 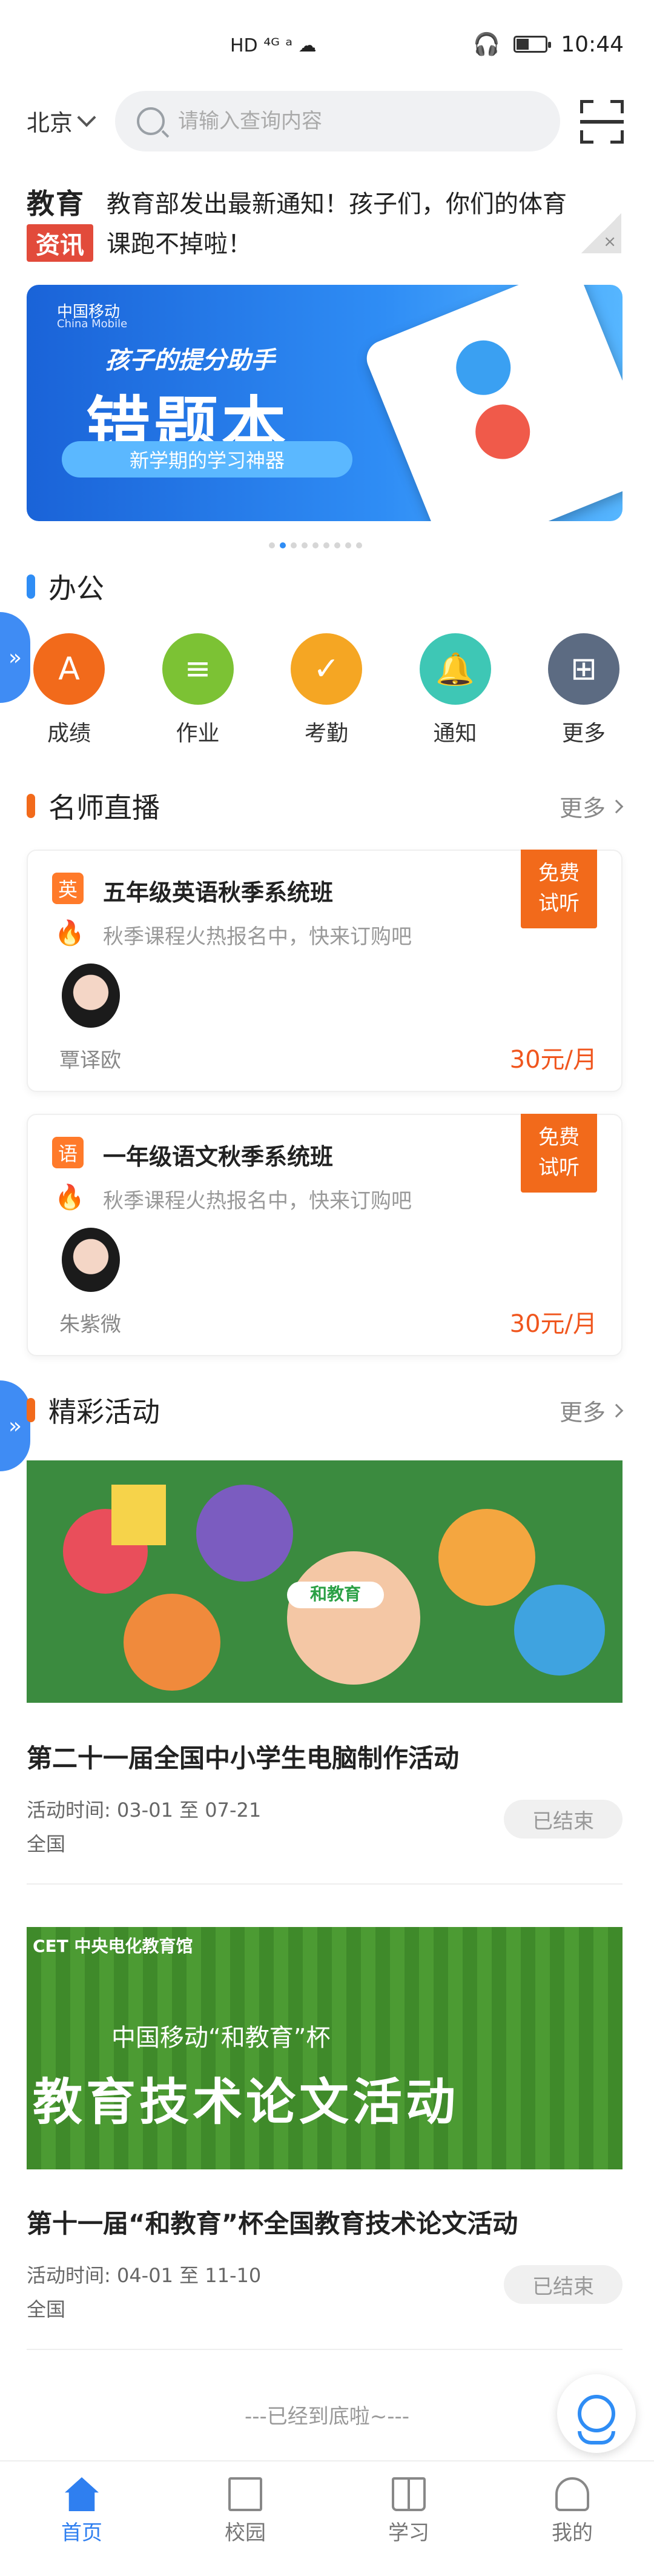 I want to click on activities-section-title: 精彩活动, so click(x=93, y=1410).